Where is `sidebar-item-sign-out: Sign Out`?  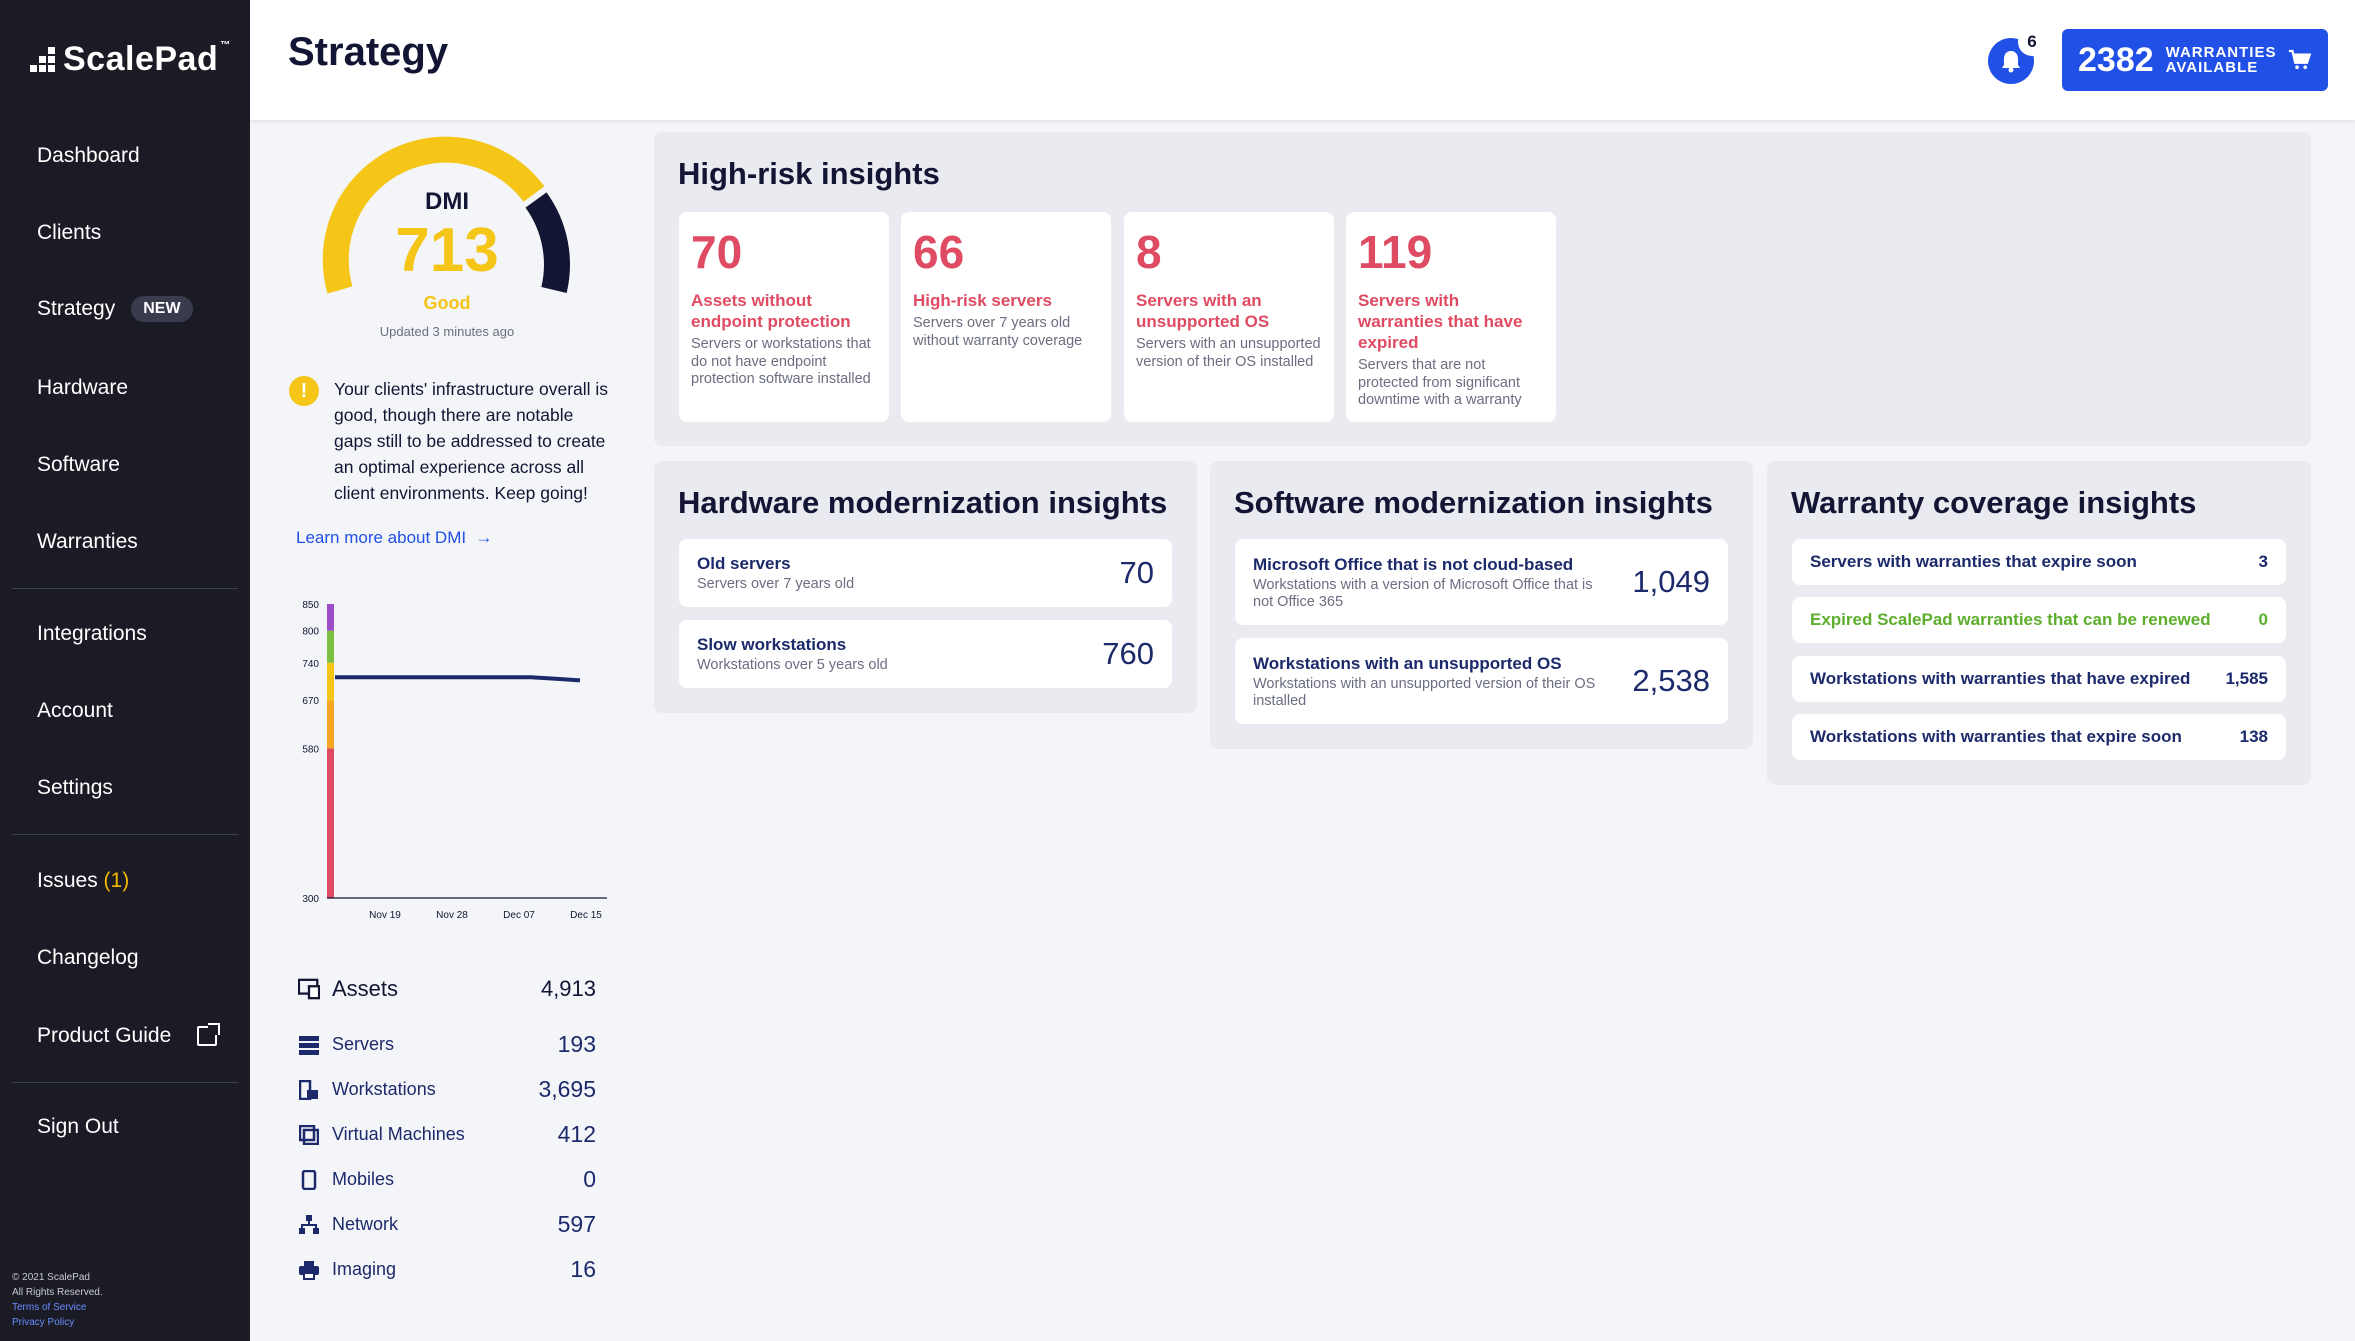
sidebar-item-sign-out: Sign Out is located at coordinates (78, 1127).